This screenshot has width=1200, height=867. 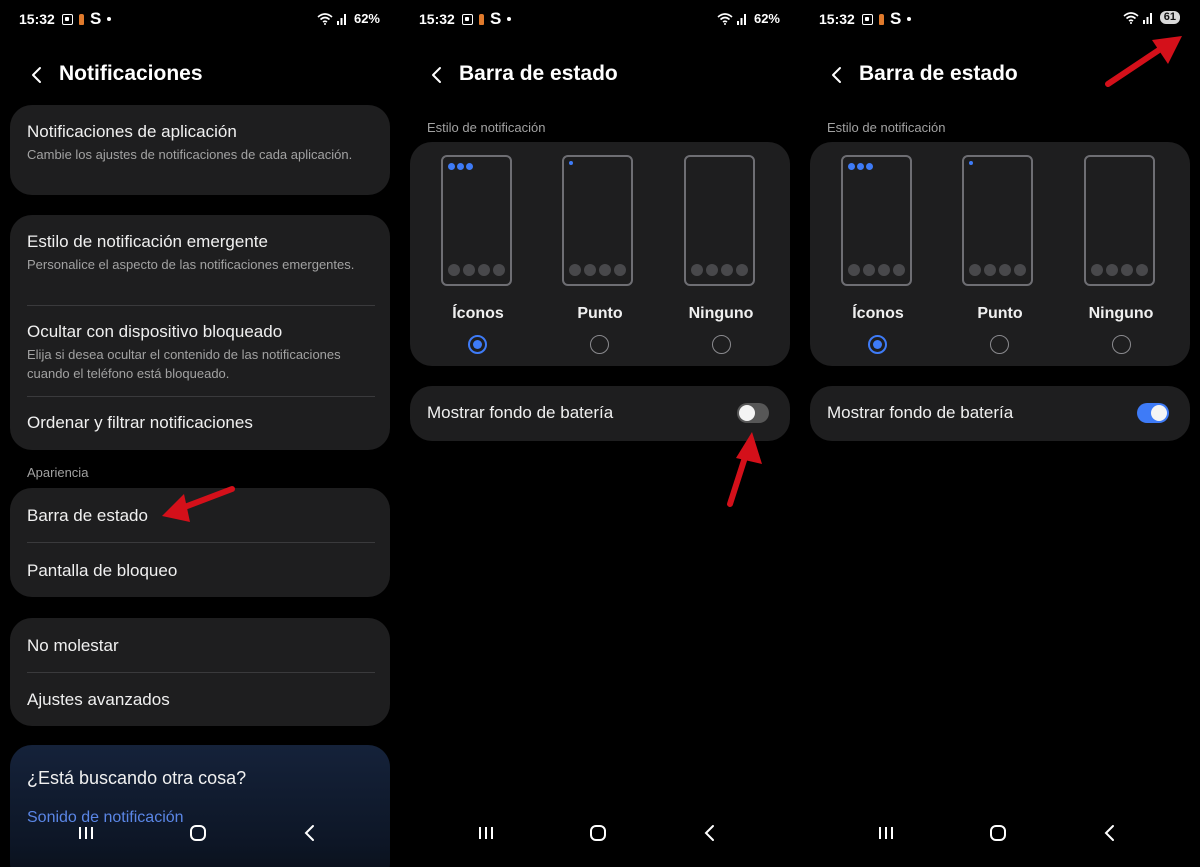 I want to click on dnd-title: No molestar, so click(x=73, y=645).